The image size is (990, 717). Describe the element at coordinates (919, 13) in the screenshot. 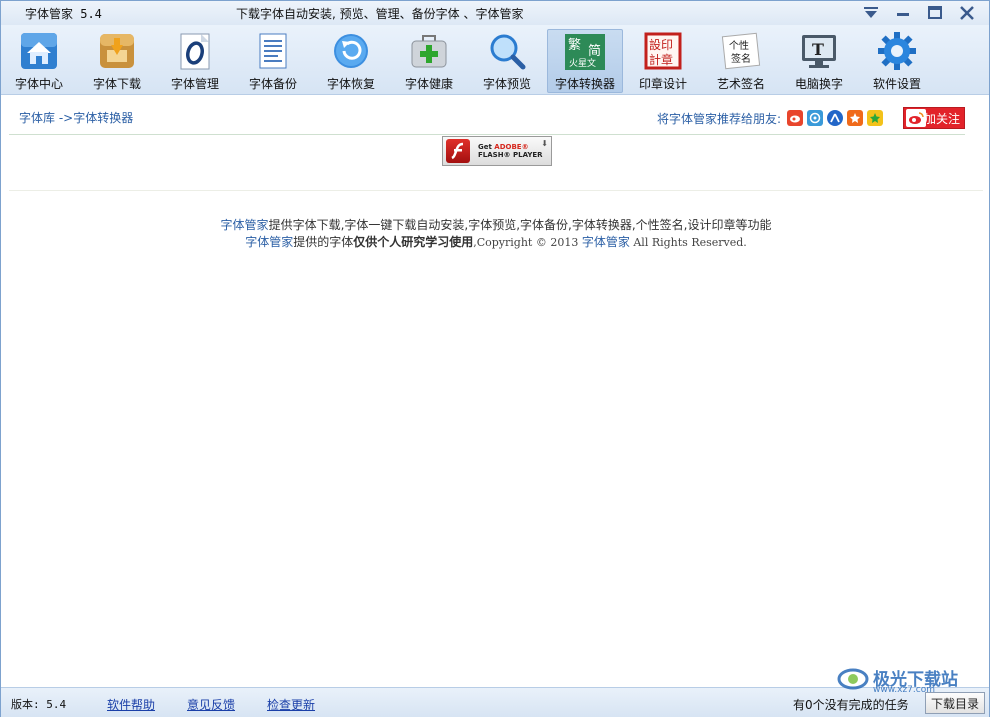

I see `window-controls` at that location.